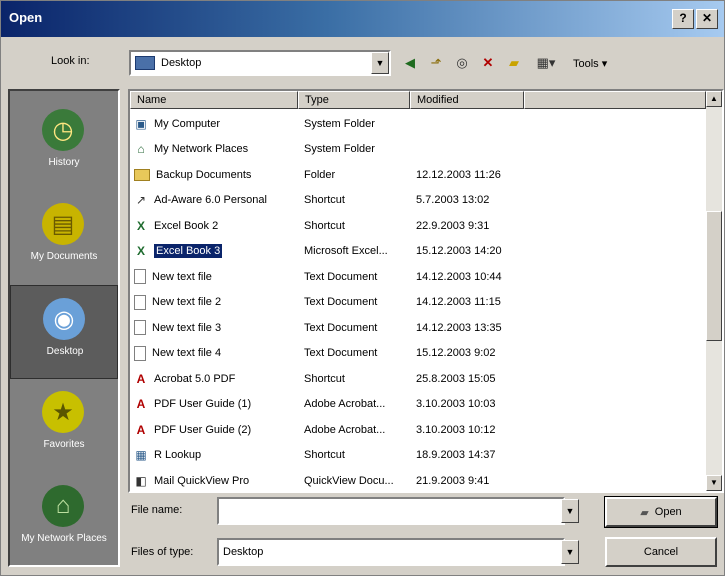  I want to click on file-name: My Network Places, so click(201, 149).